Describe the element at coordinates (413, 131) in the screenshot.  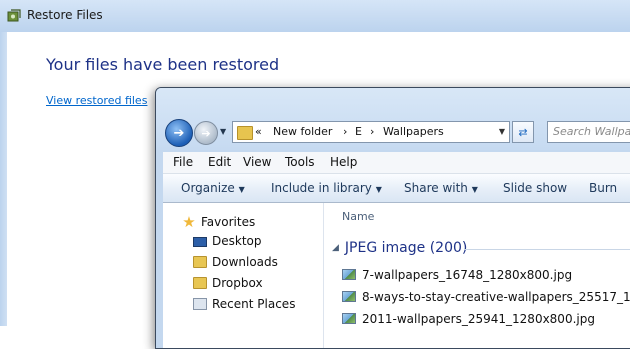
I see `breadcrumb-wallpapers: Wallpapers` at that location.